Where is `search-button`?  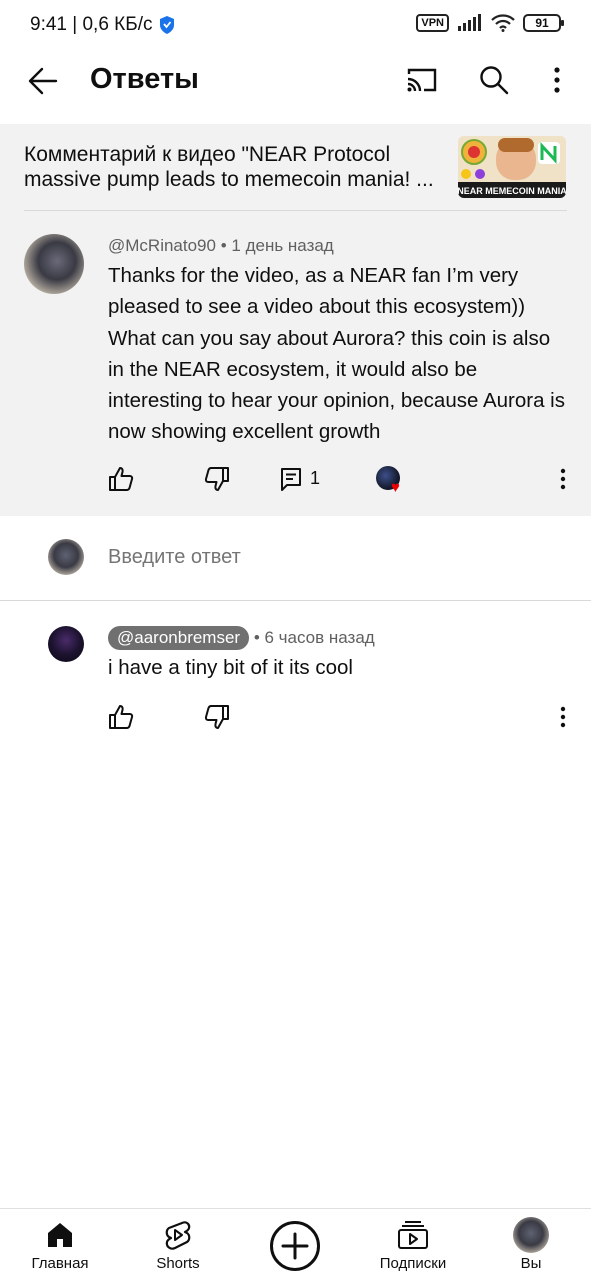 search-button is located at coordinates (494, 80).